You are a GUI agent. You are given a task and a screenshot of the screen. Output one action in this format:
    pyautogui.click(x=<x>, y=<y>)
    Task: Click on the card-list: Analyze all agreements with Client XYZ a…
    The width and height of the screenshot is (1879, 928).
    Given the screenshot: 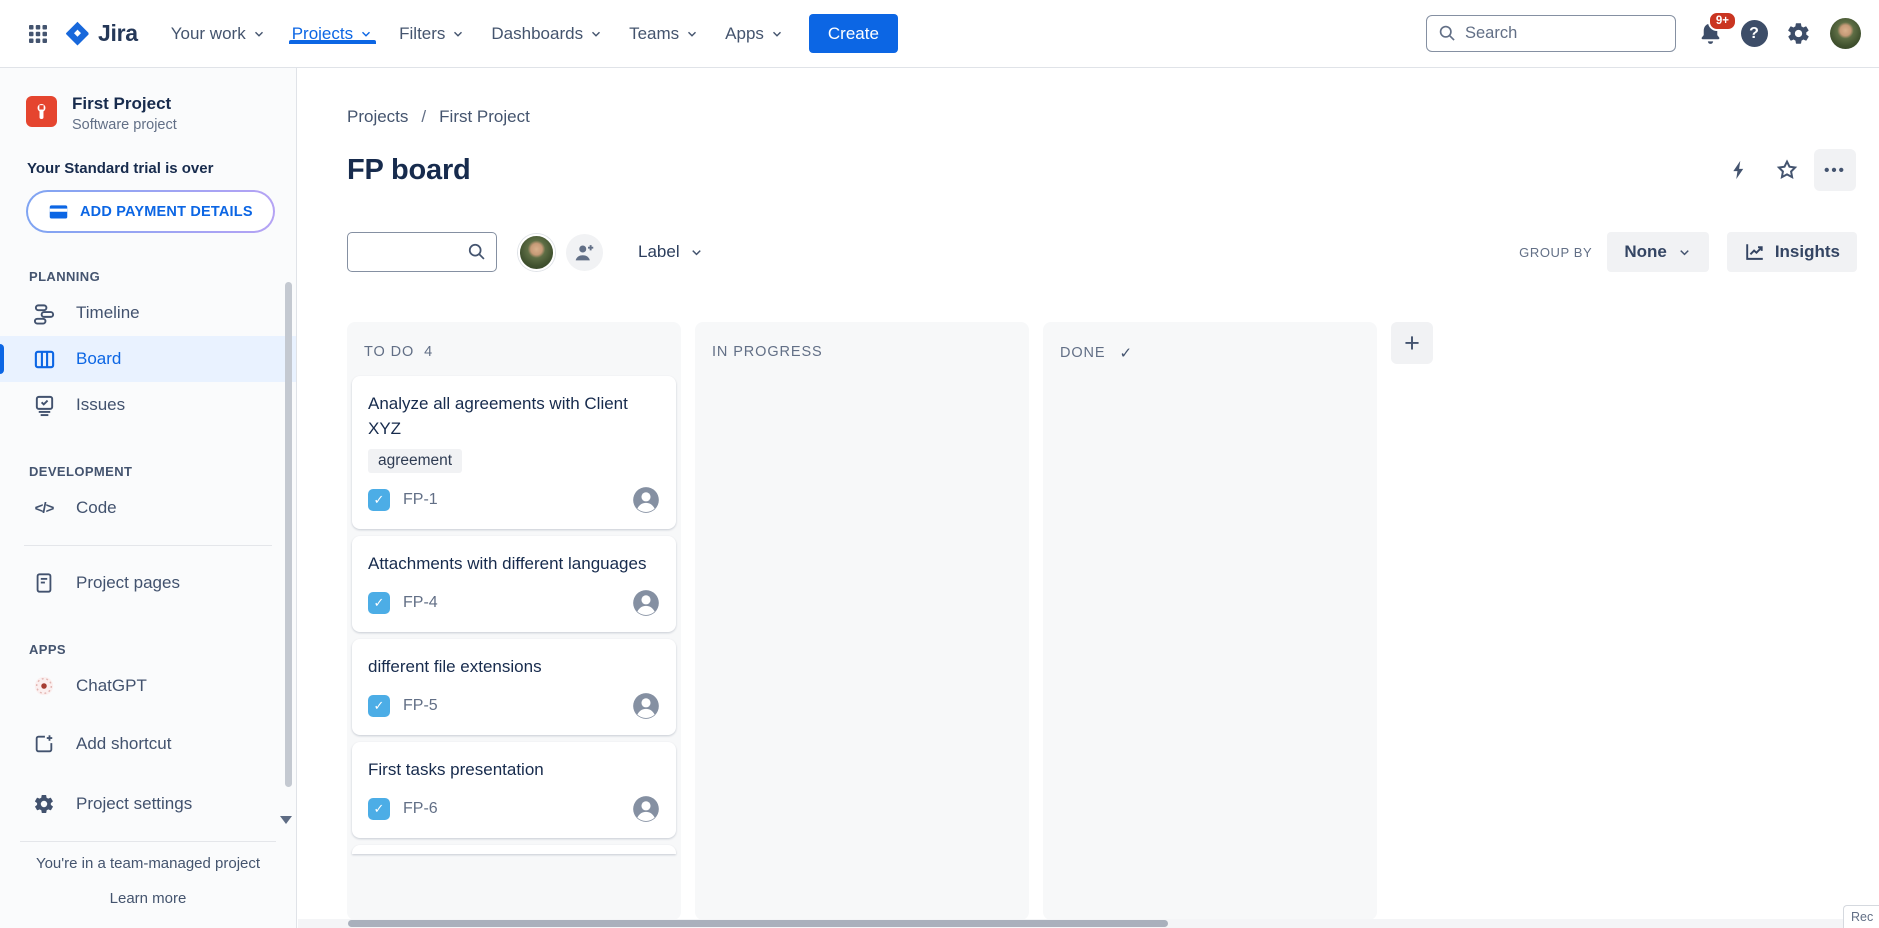 What is the action you would take?
    pyautogui.click(x=514, y=643)
    